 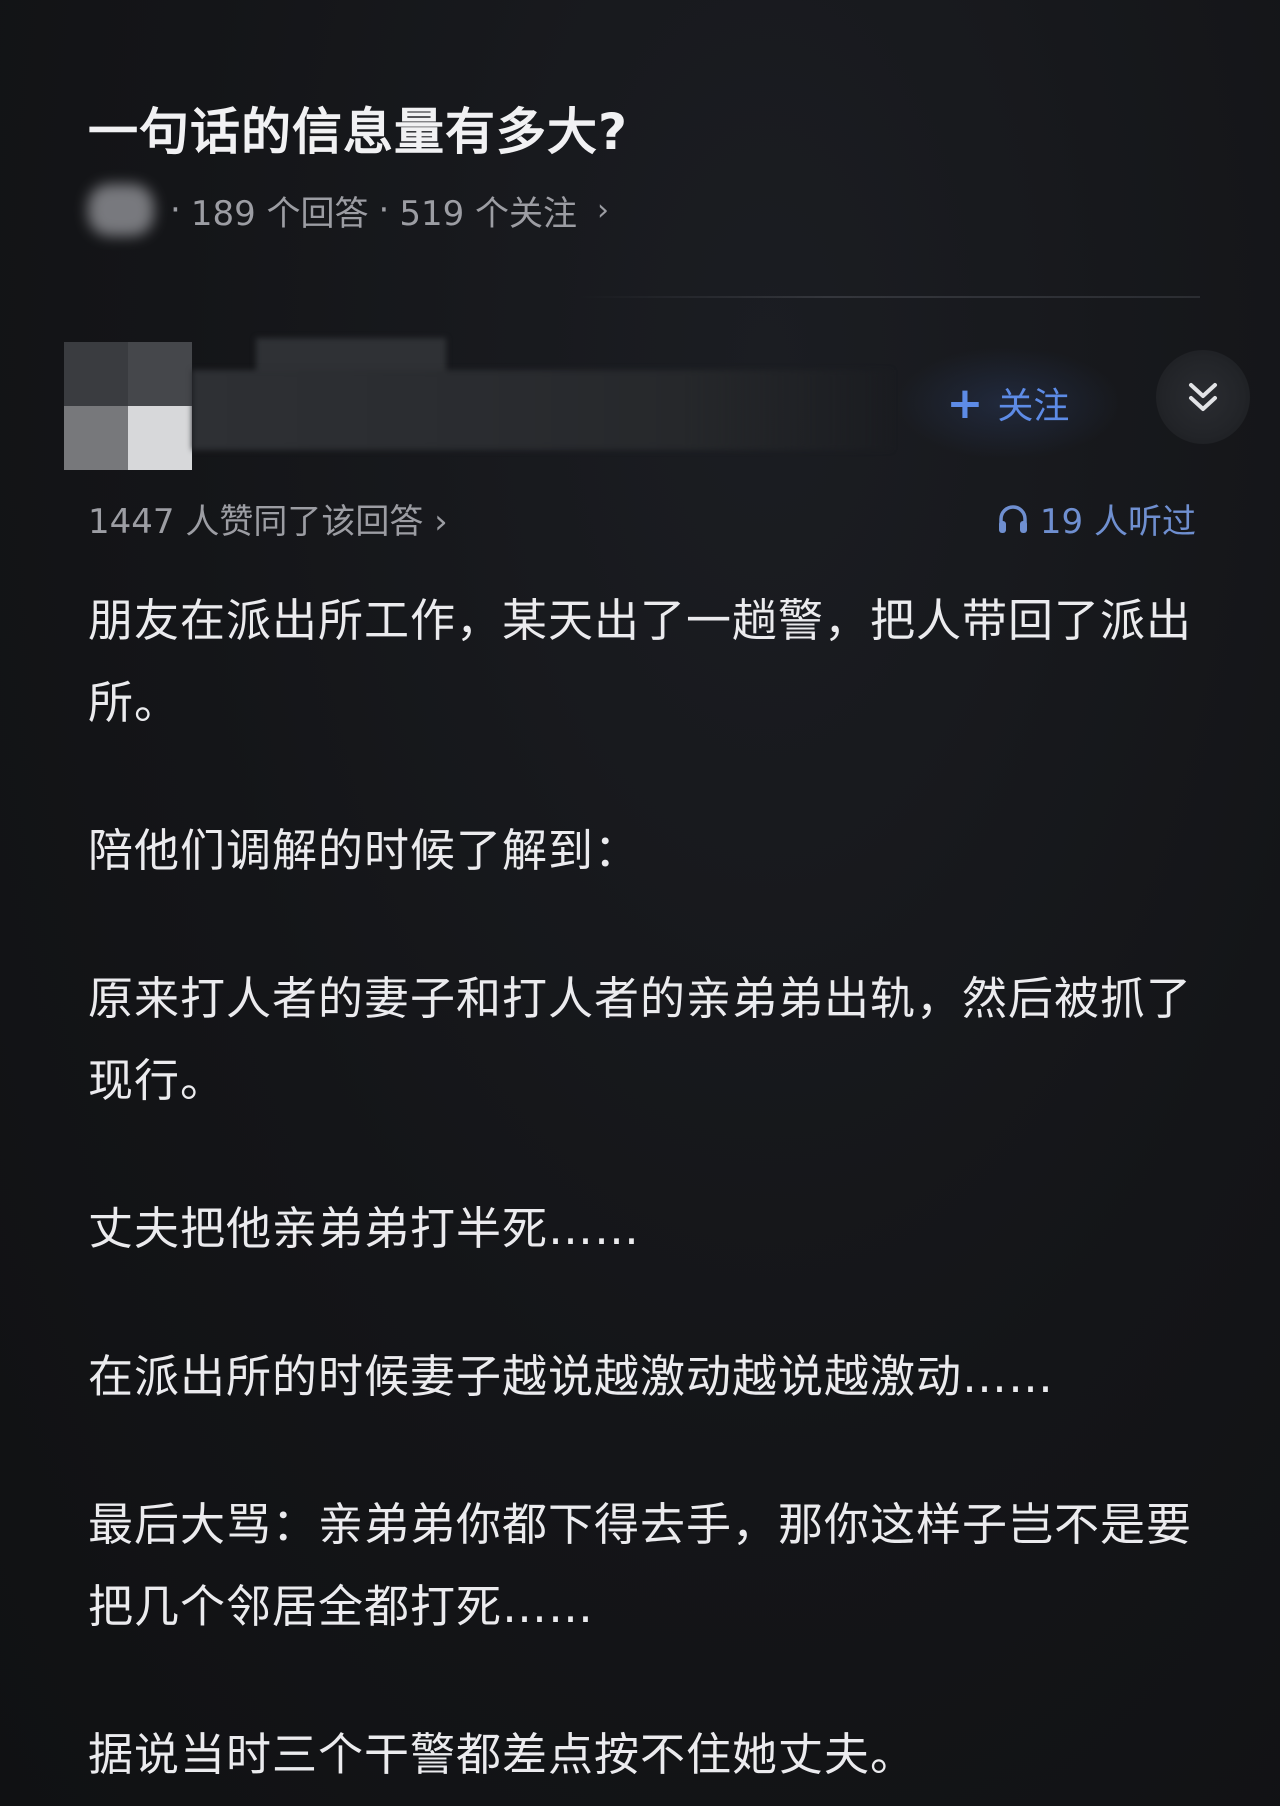 I want to click on author-row: + 关注, so click(x=657, y=406).